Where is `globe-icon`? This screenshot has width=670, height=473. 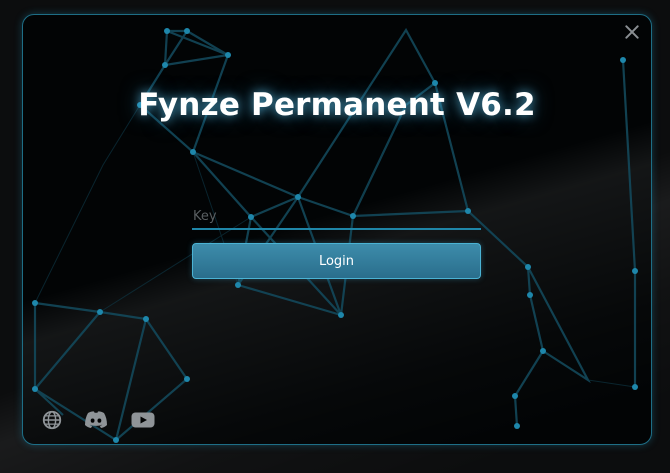 globe-icon is located at coordinates (52, 420).